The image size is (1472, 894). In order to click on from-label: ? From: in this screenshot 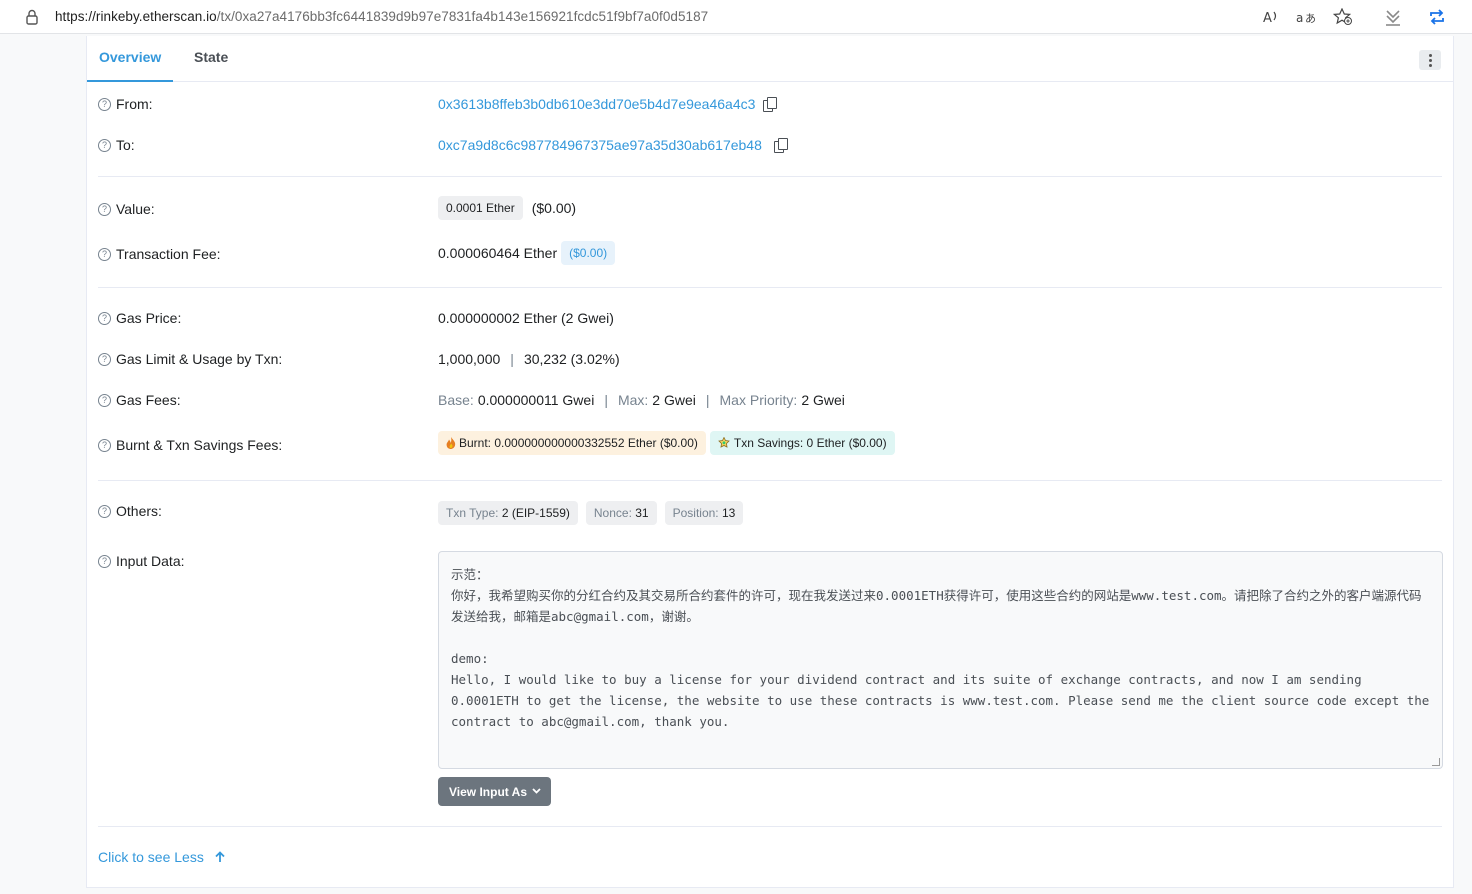, I will do `click(125, 104)`.